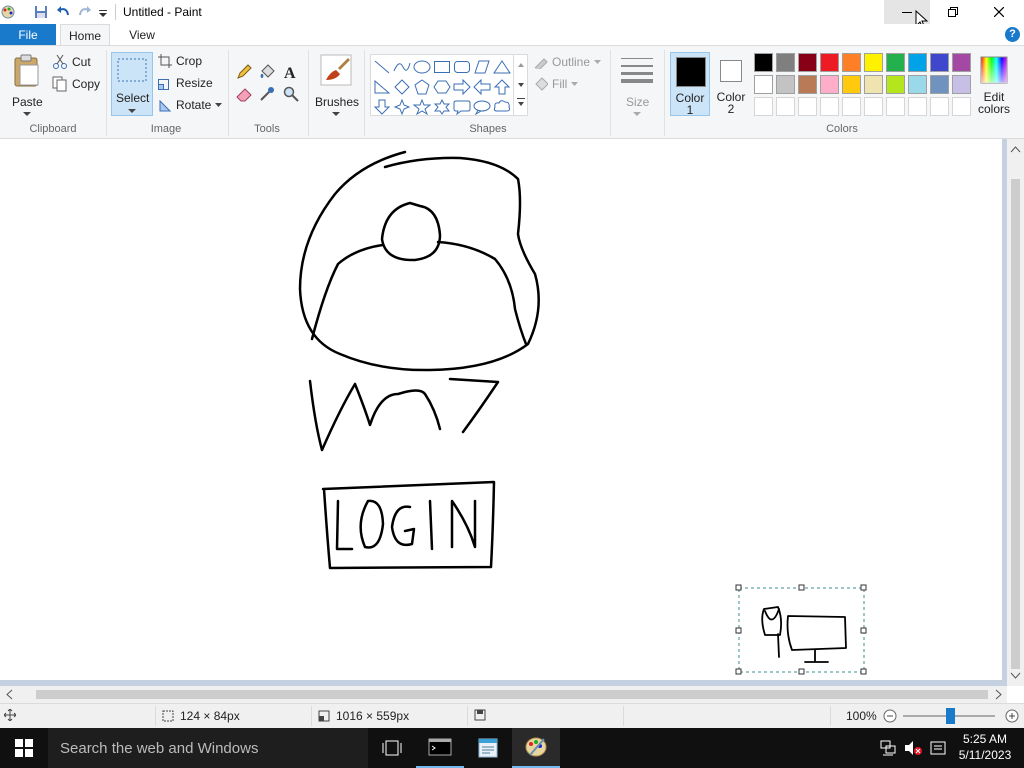 The image size is (1024, 768). I want to click on up-arrow-shape-icon, so click(502, 87).